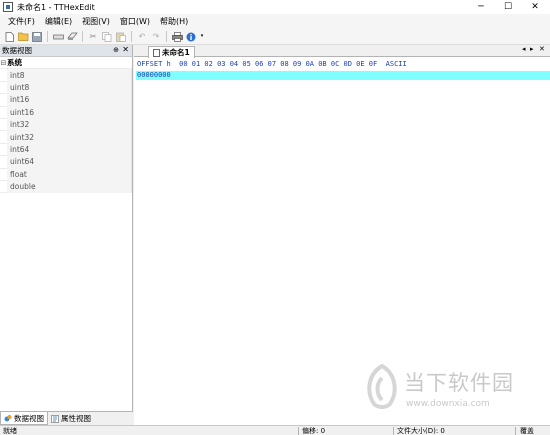 The height and width of the screenshot is (435, 550). Describe the element at coordinates (3, 63) in the screenshot. I see `collapse-icon: ⊟` at that location.